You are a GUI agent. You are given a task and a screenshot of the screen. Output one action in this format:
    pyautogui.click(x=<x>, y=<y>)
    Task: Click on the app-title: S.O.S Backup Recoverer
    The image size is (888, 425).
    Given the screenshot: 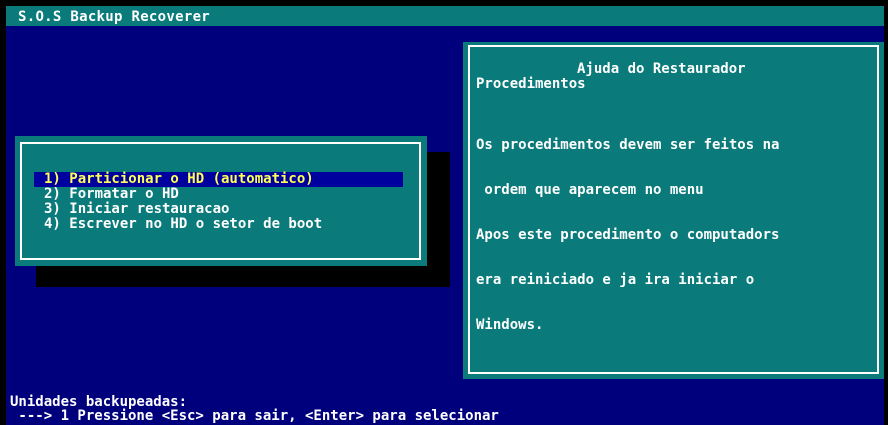 What is the action you would take?
    pyautogui.click(x=114, y=17)
    